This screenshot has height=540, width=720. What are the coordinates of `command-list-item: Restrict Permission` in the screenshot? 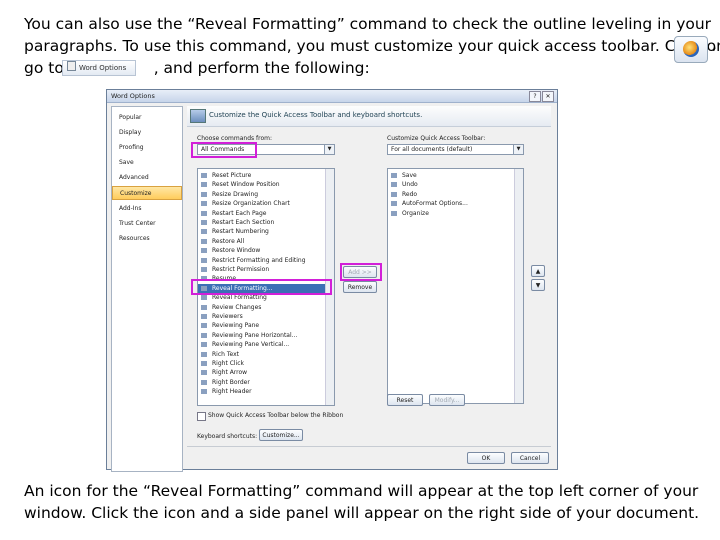 It's located at (262, 269).